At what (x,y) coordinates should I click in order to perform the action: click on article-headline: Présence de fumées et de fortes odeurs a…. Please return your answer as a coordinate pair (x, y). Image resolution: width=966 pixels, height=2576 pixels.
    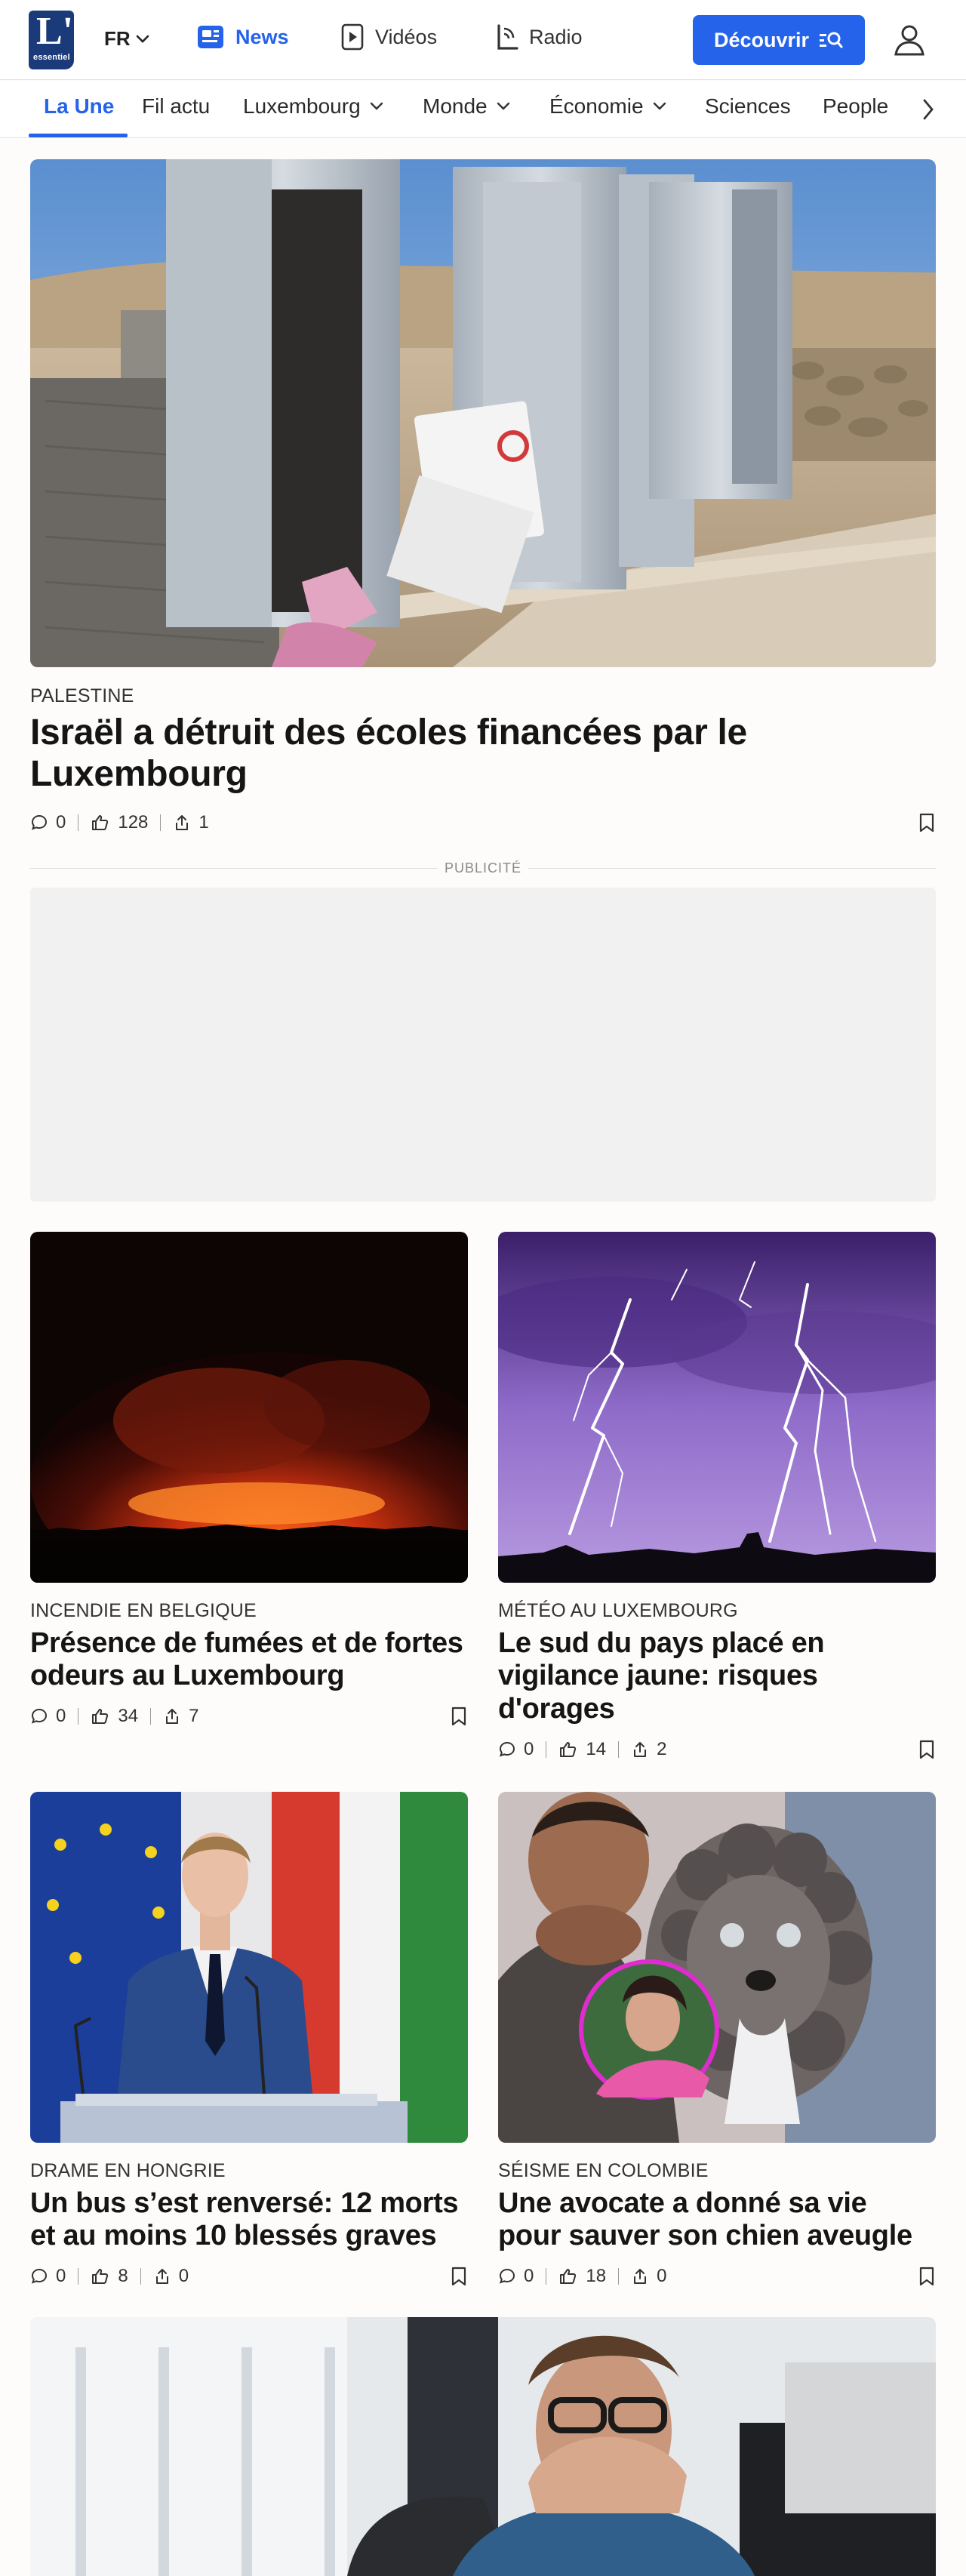
    Looking at the image, I should click on (249, 1660).